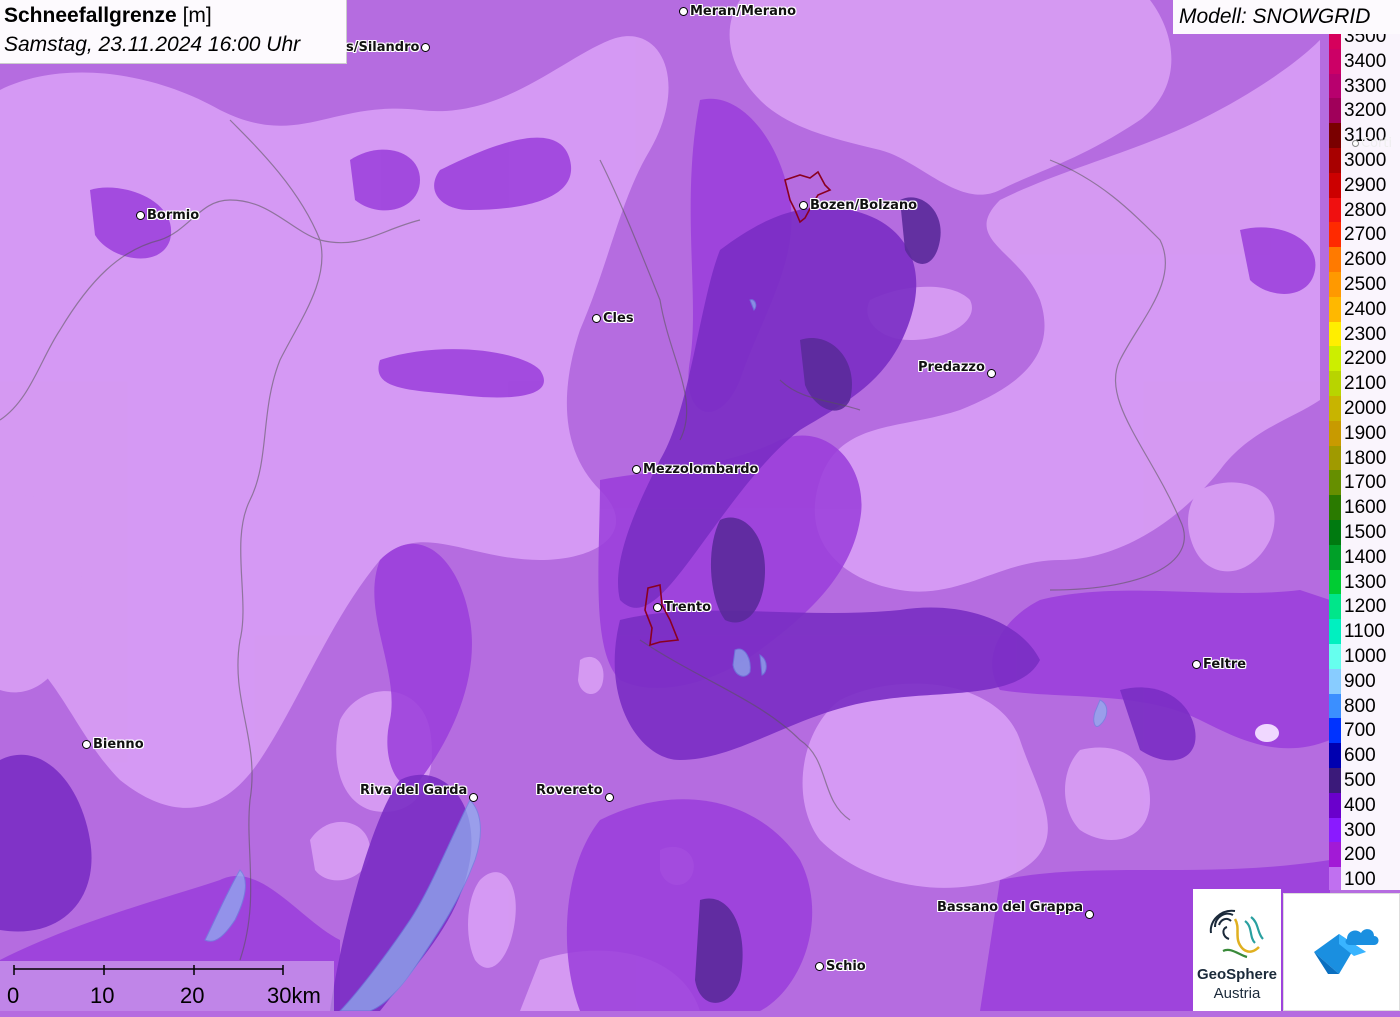 The height and width of the screenshot is (1017, 1400). I want to click on legend-label: 1400, so click(1365, 557).